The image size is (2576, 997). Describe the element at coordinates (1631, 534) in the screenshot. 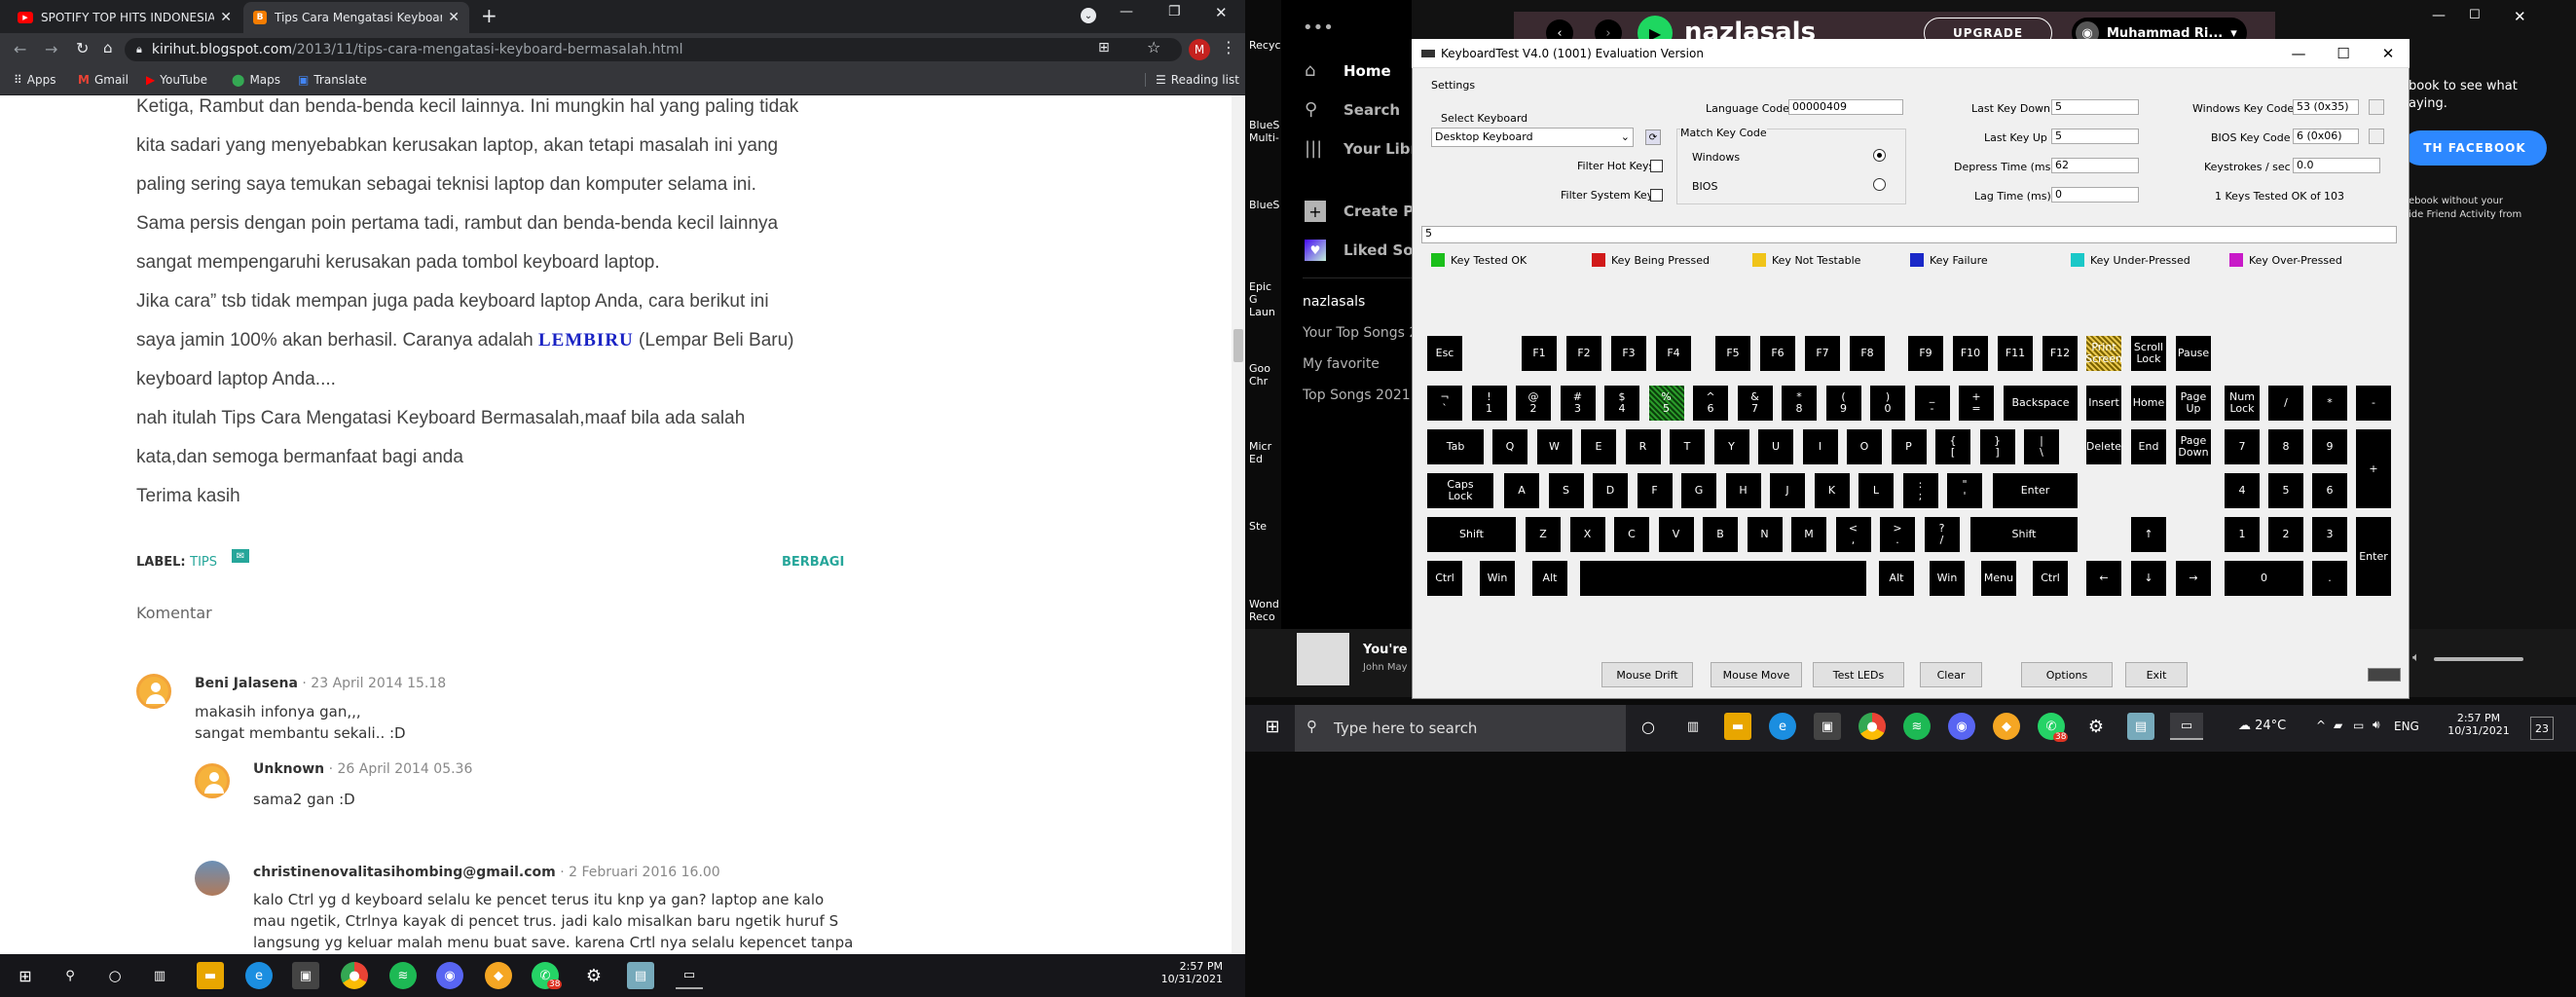

I see `key-z-row: C` at that location.